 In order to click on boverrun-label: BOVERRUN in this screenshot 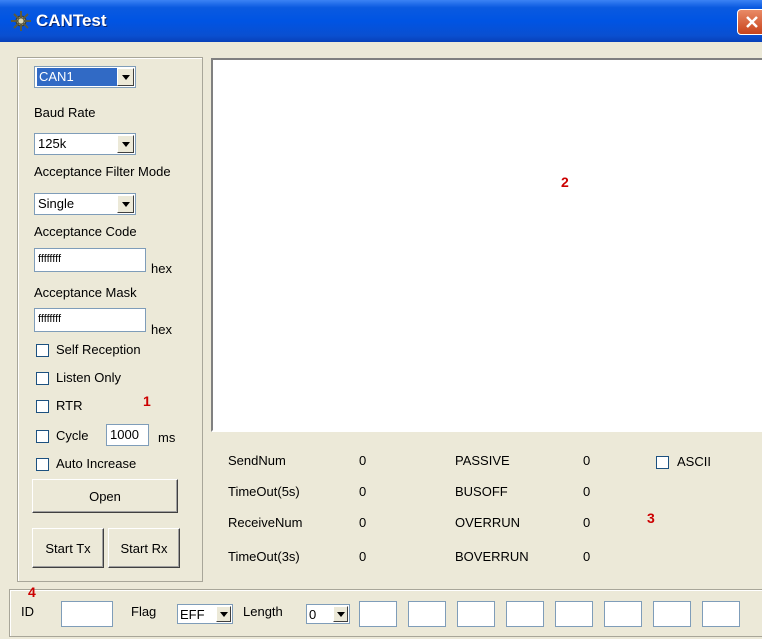, I will do `click(492, 556)`.